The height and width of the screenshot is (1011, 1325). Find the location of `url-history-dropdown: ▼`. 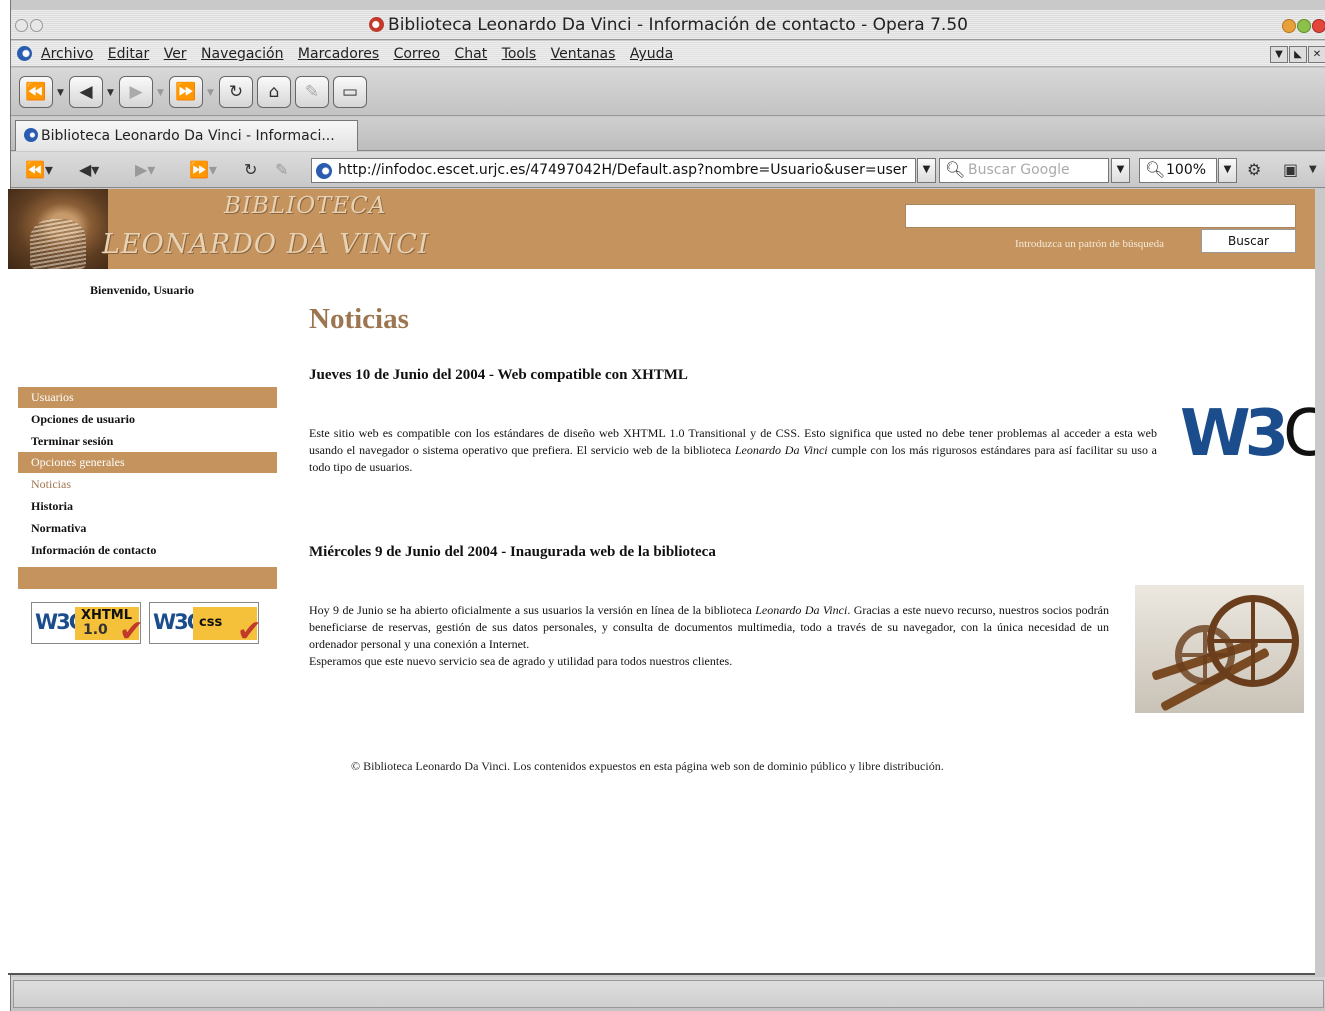

url-history-dropdown: ▼ is located at coordinates (926, 170).